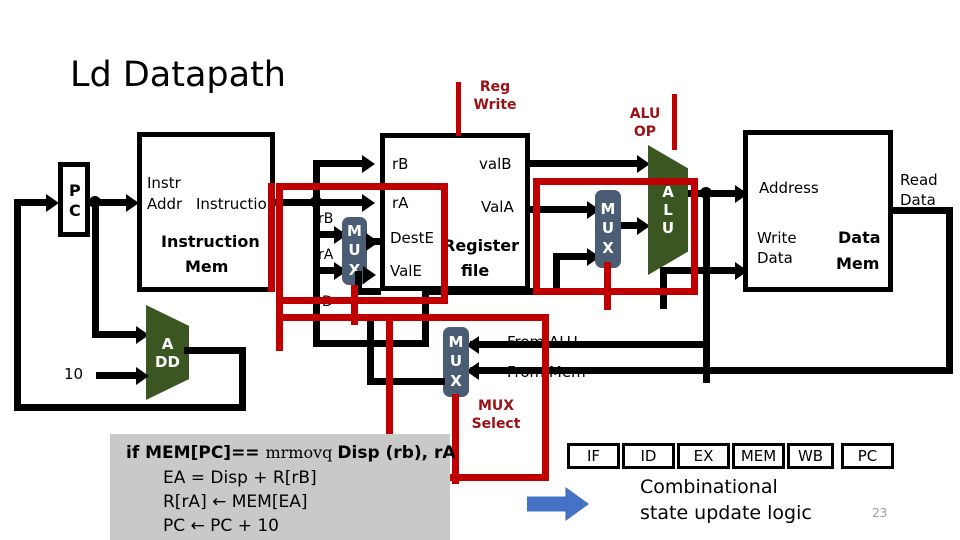 The image size is (960, 540). Describe the element at coordinates (615, 181) in the screenshot. I see `red-path-exec-top` at that location.